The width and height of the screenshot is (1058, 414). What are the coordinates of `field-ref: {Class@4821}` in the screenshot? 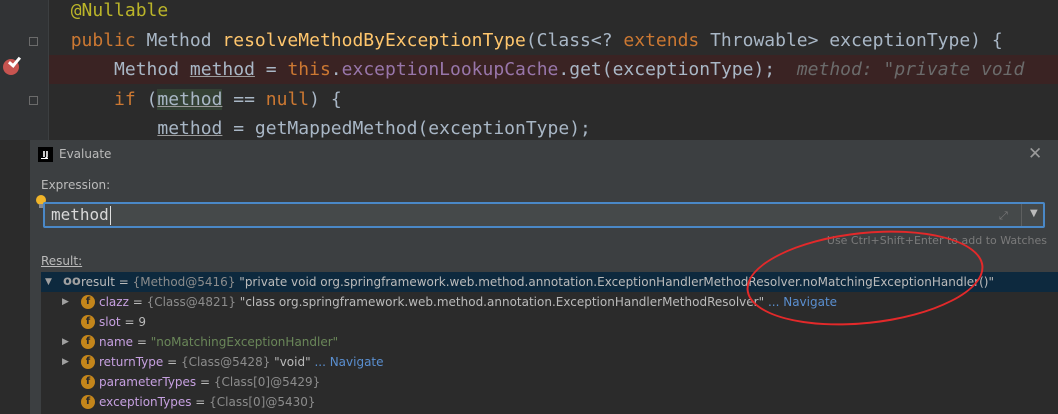 It's located at (191, 302).